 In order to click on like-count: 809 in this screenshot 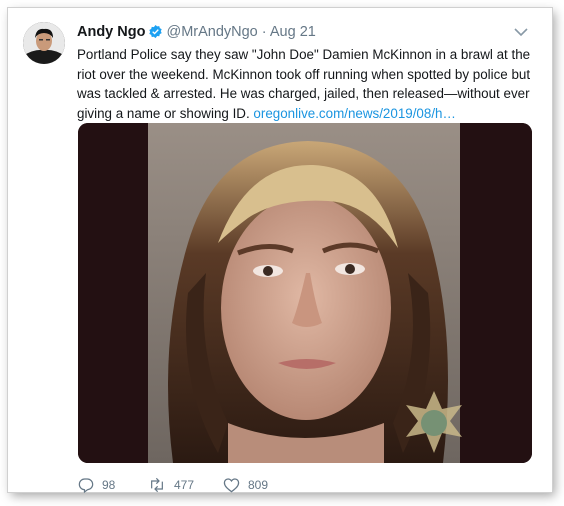, I will do `click(258, 485)`.